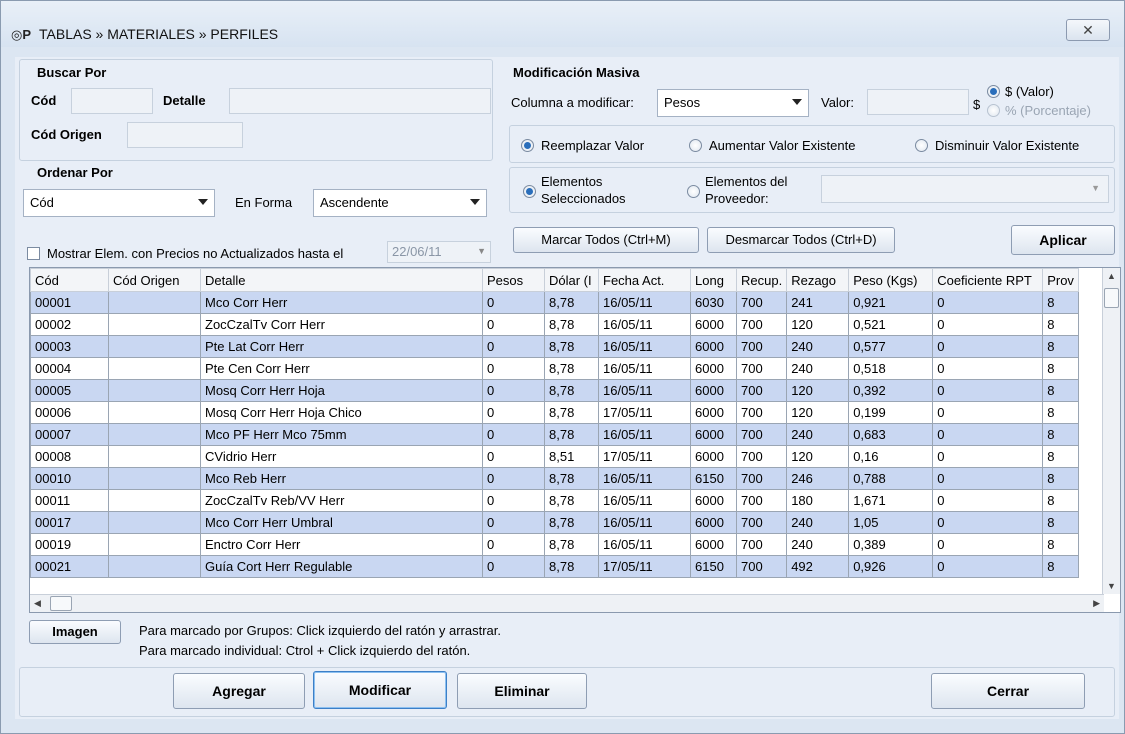 Image resolution: width=1125 pixels, height=734 pixels. Describe the element at coordinates (733, 103) in the screenshot. I see `column-select: Pesos` at that location.